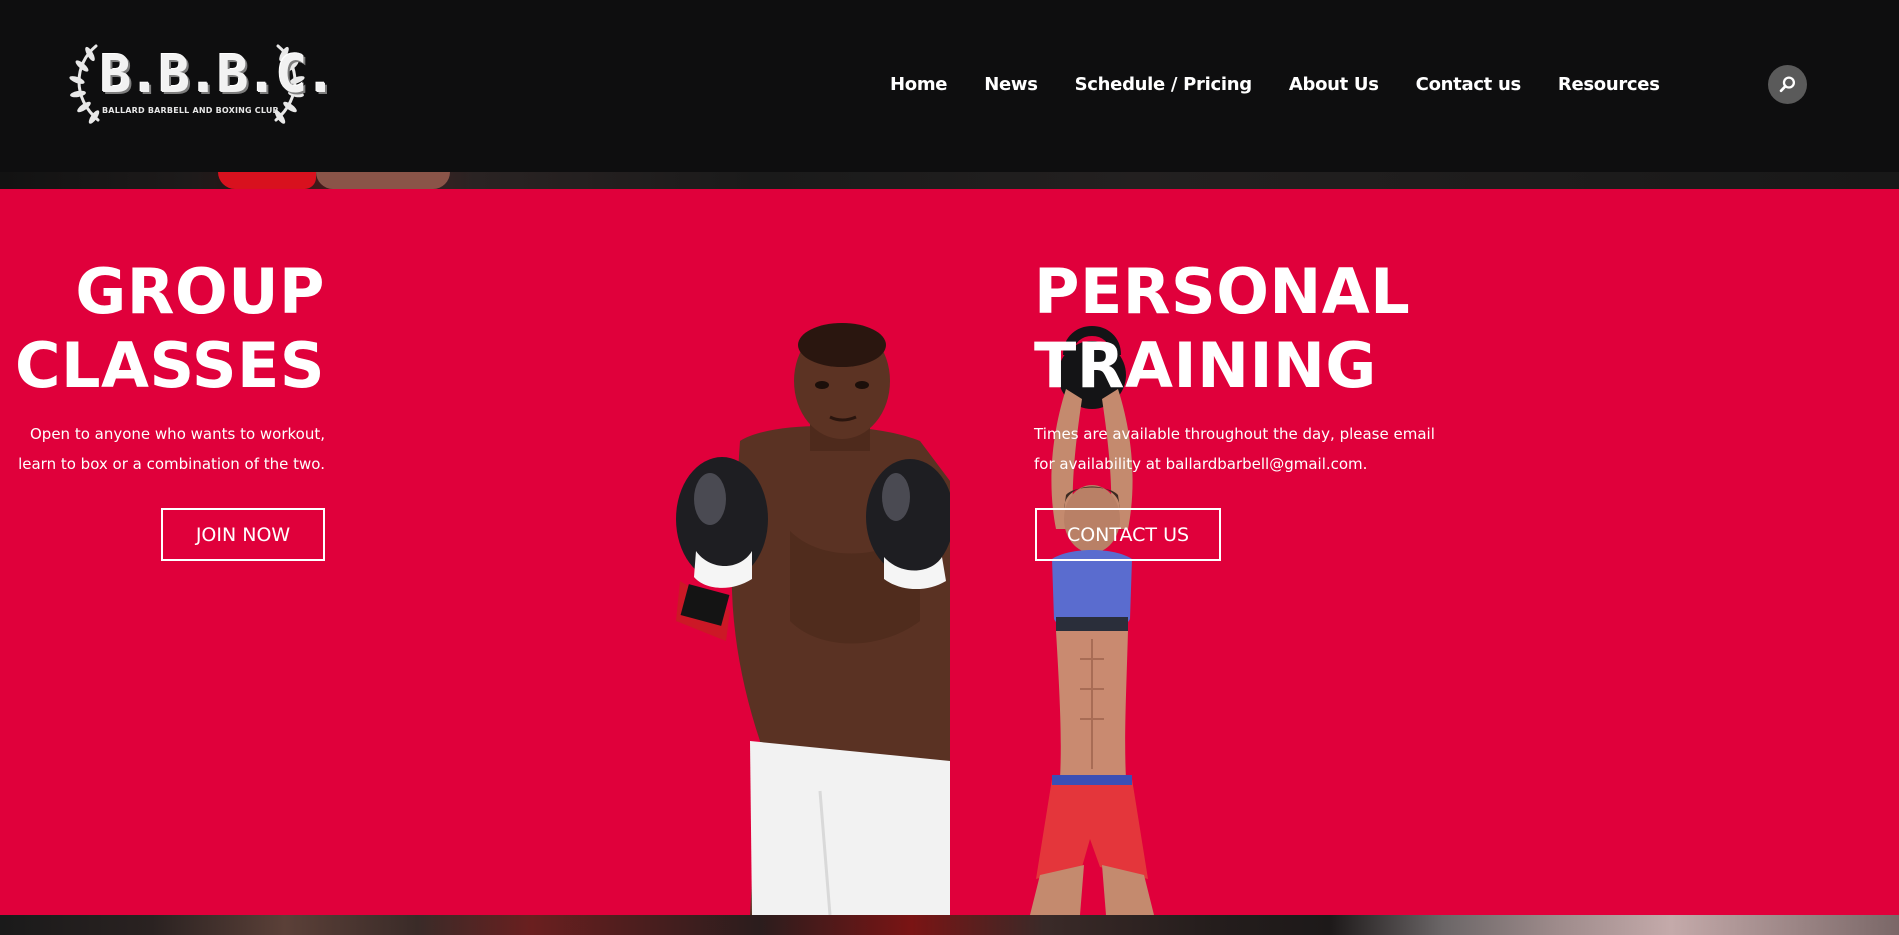  I want to click on red-cap-shape, so click(267, 180).